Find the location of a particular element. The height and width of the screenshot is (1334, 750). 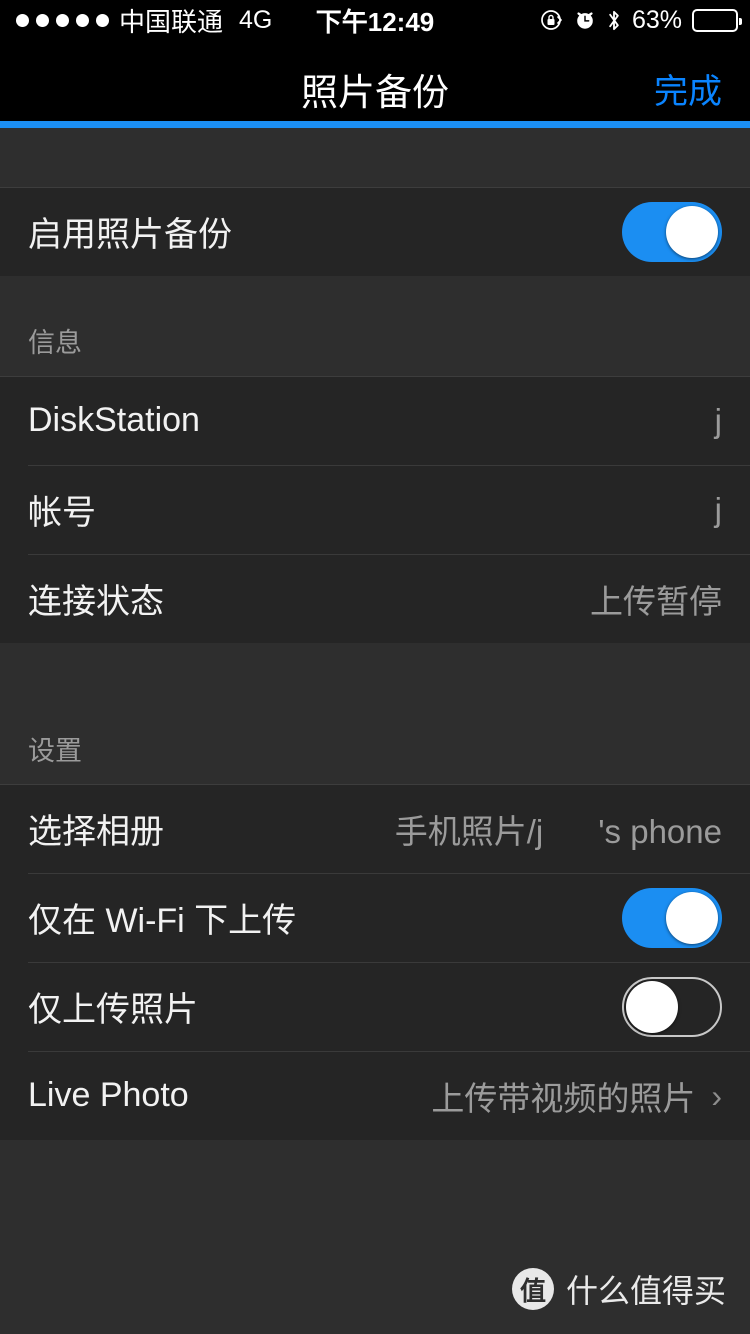

alarm-clock-icon is located at coordinates (585, 20).